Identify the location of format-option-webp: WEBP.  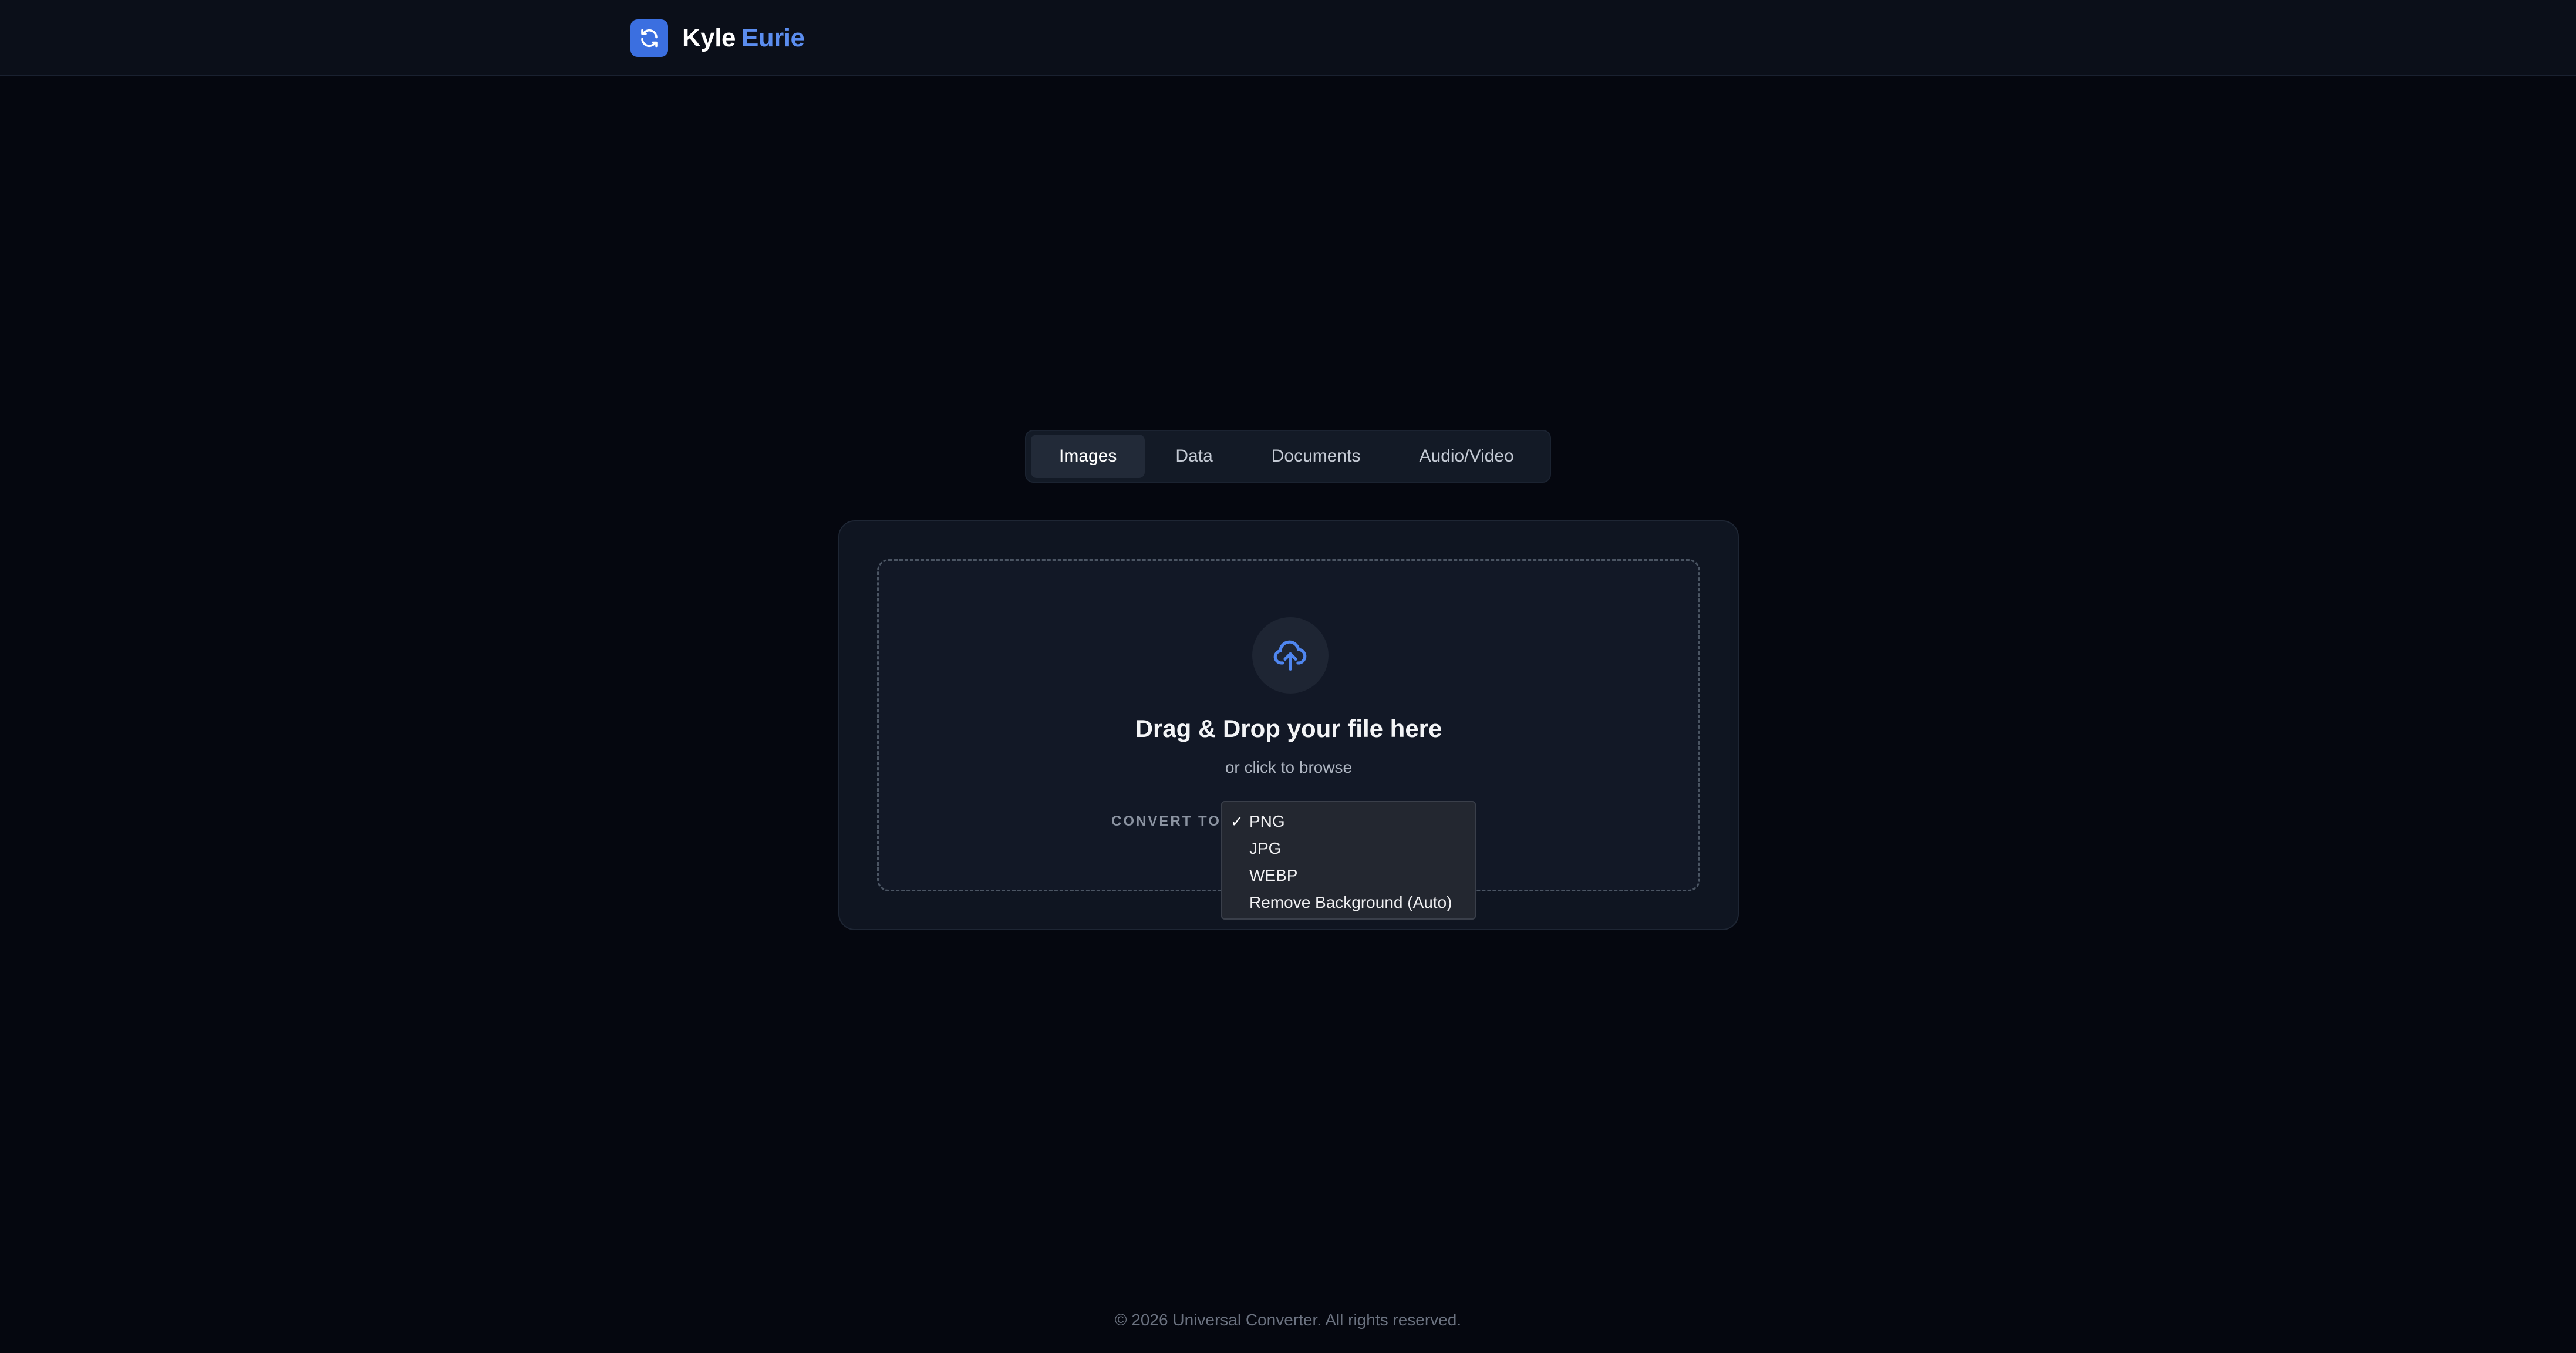
(1348, 875).